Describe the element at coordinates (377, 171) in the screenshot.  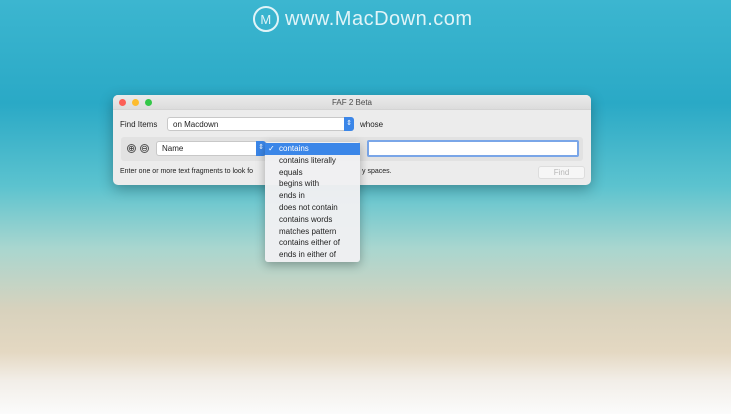
I see `help-text-end: y spaces.` at that location.